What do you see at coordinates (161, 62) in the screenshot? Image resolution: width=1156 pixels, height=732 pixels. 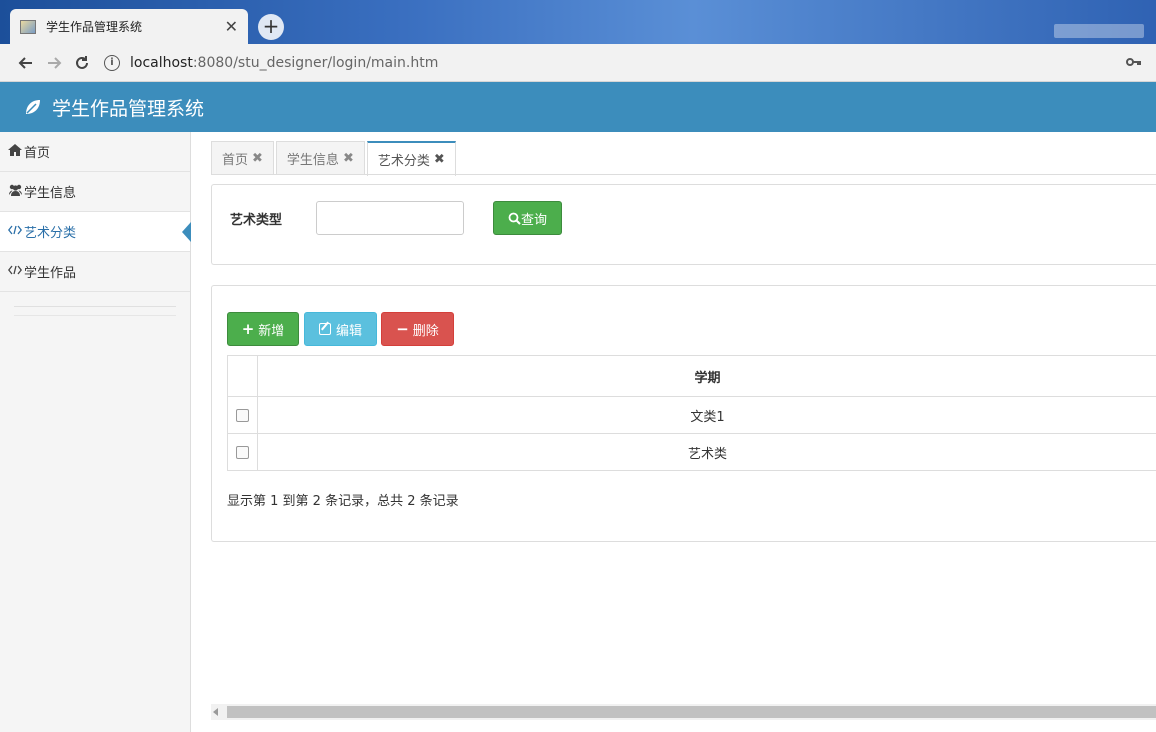 I see `url-host: localhost` at bounding box center [161, 62].